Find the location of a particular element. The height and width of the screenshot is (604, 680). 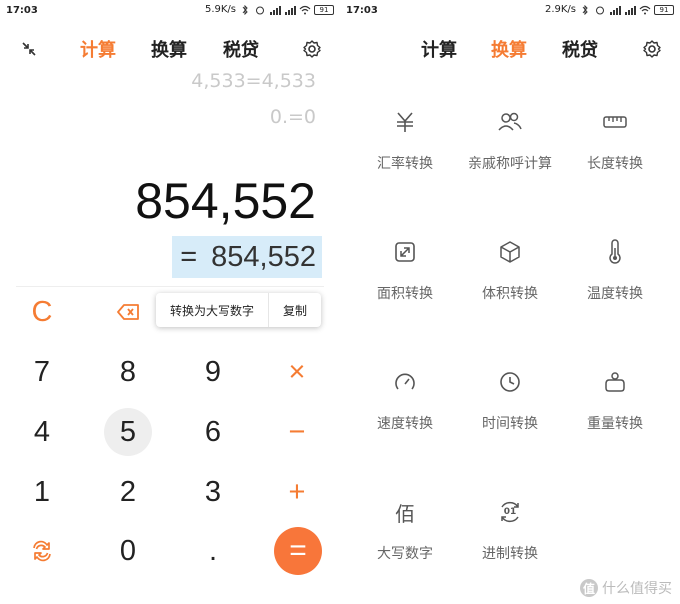

history-line: 0.=0 is located at coordinates (292, 117).